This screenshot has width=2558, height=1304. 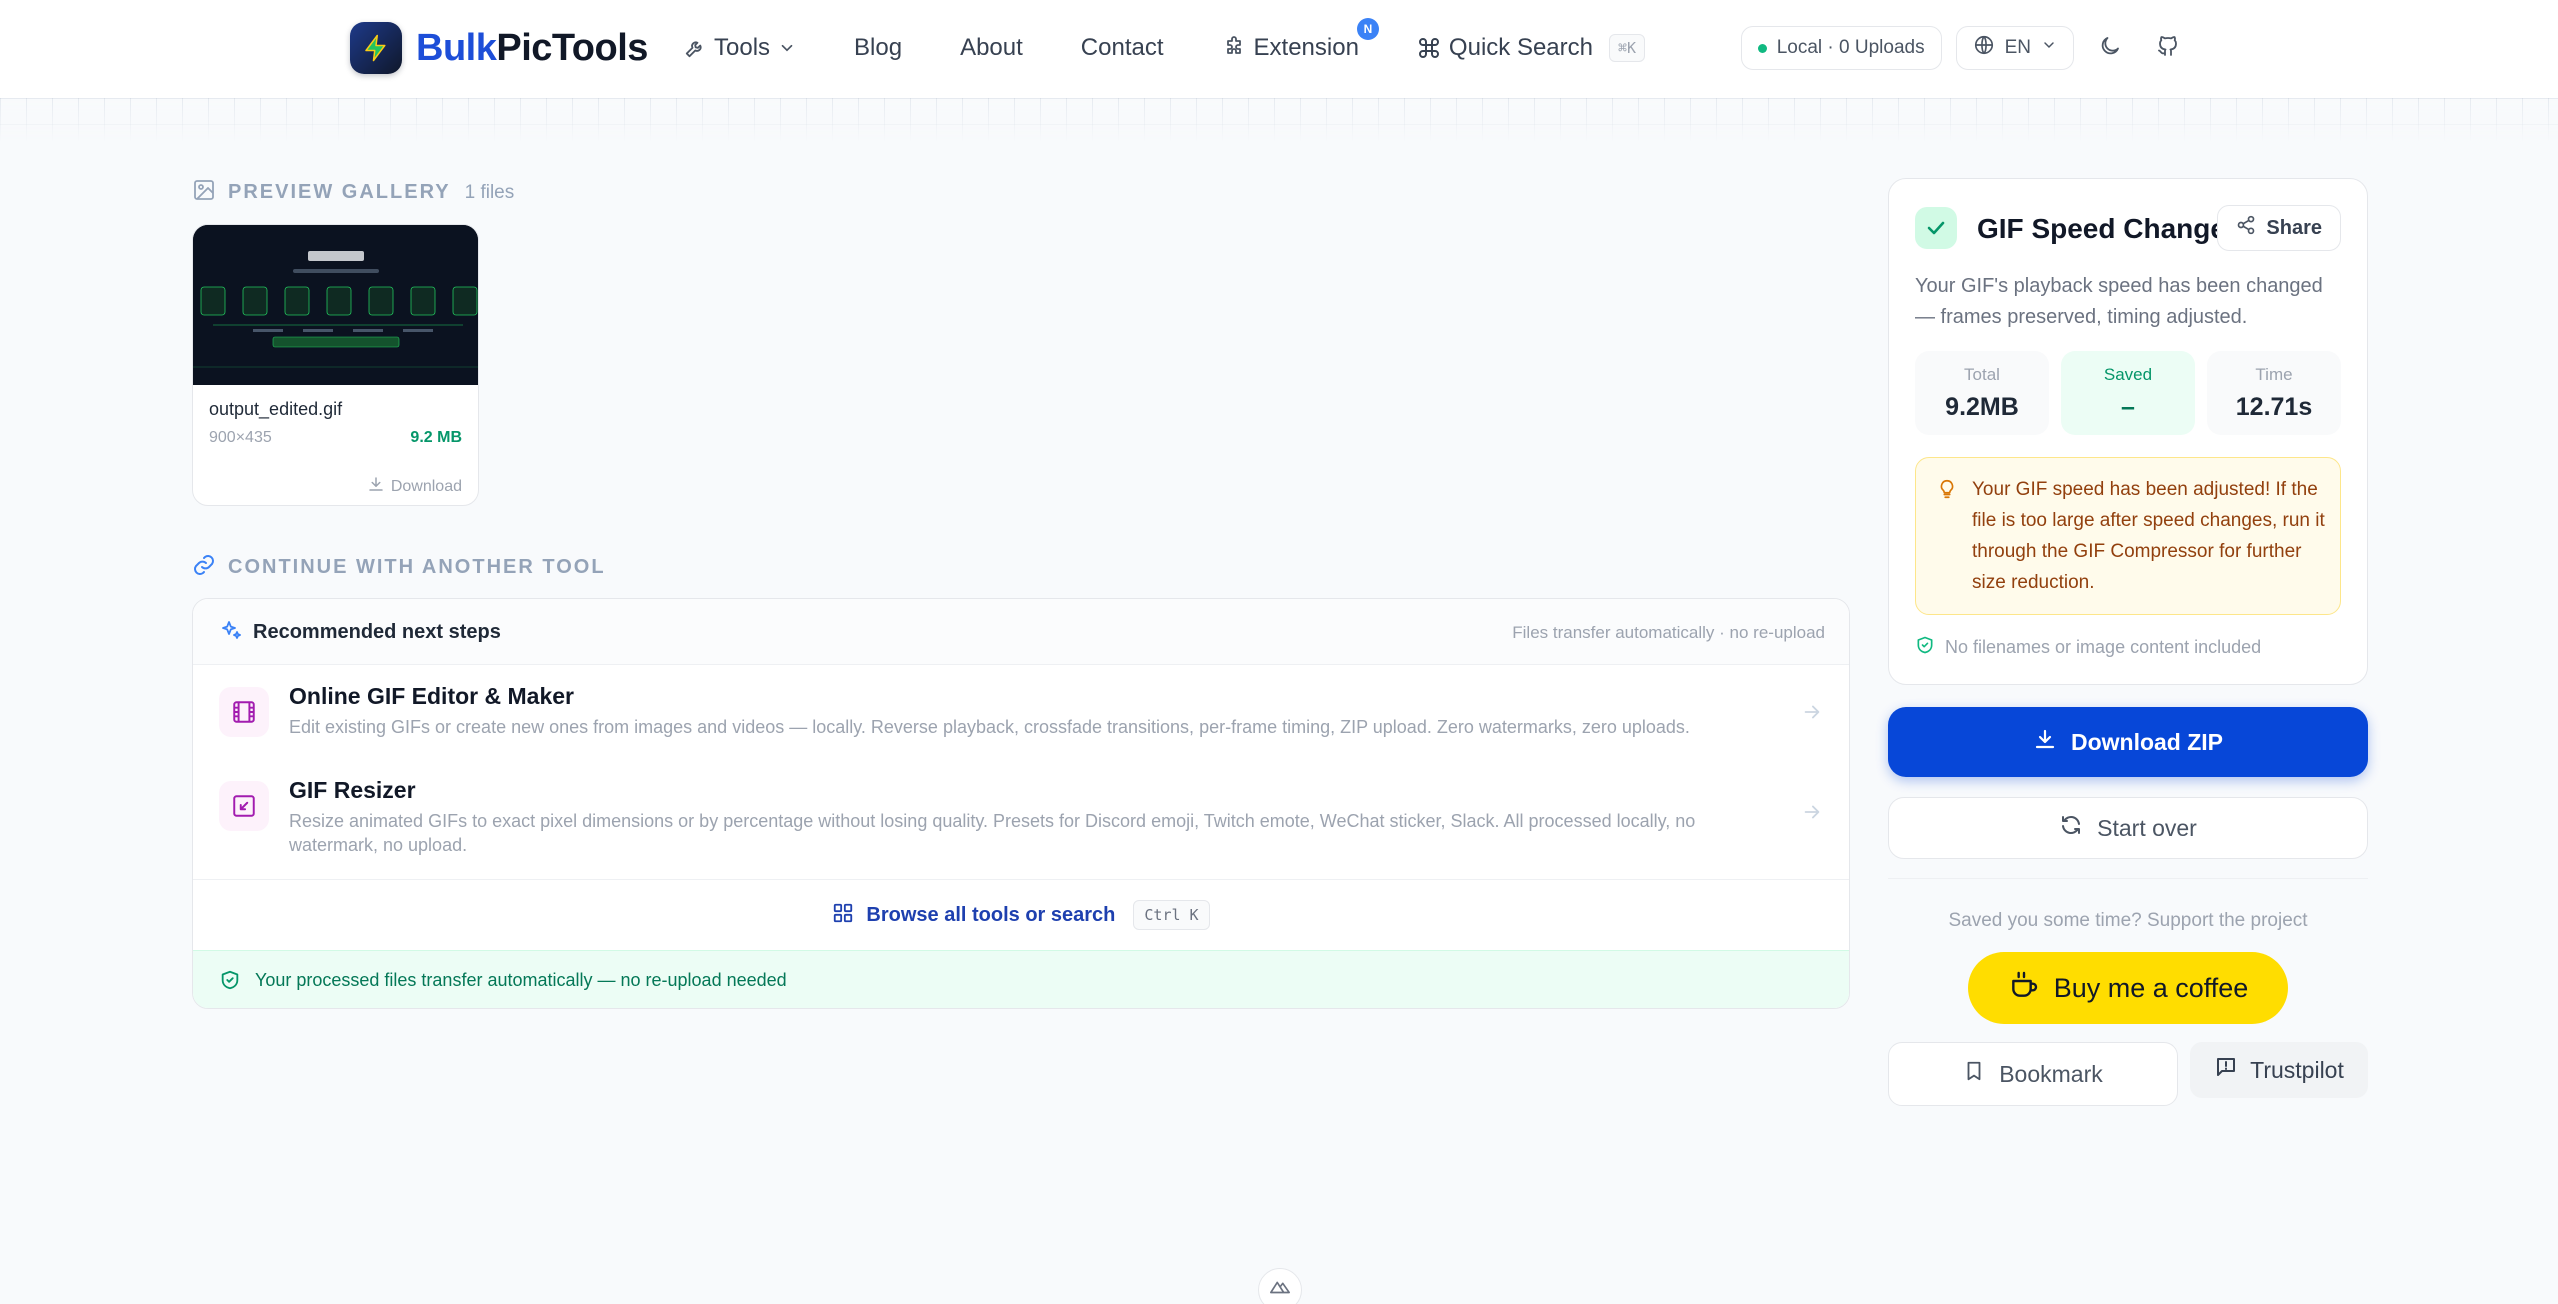 What do you see at coordinates (991, 914) in the screenshot?
I see `browse-all-label: Browse all tools or search` at bounding box center [991, 914].